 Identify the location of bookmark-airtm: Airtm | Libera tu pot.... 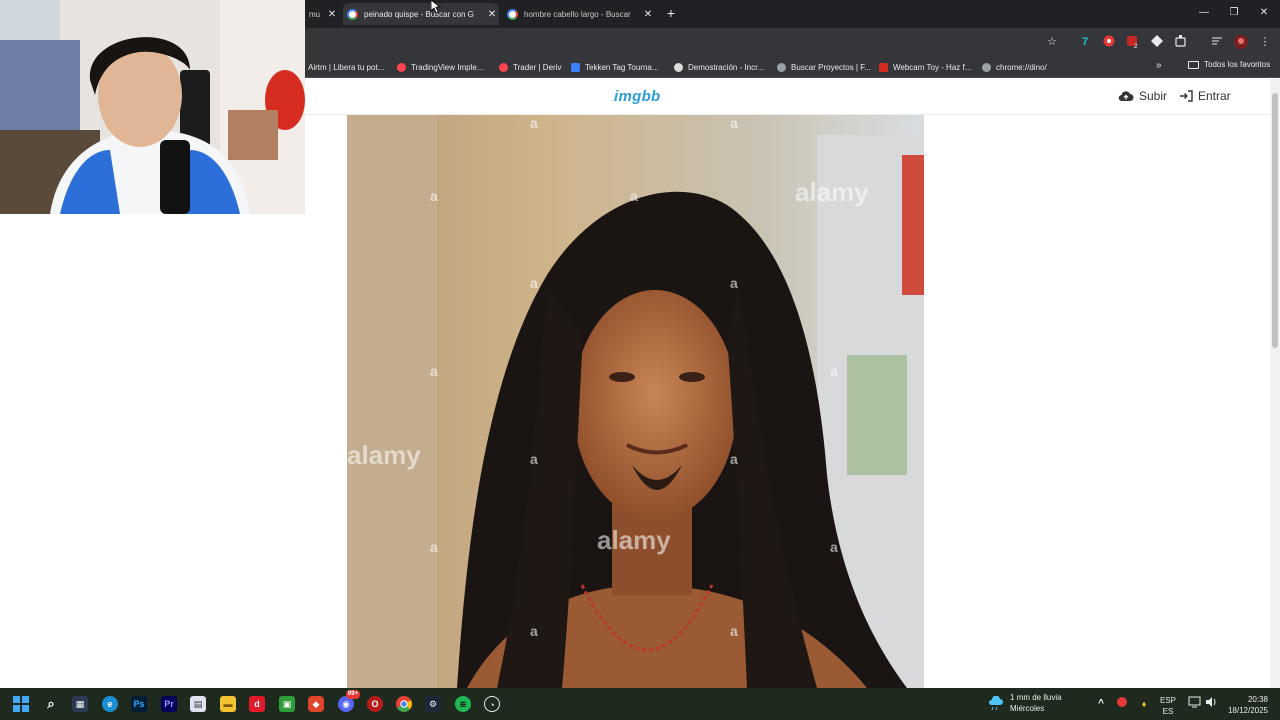
(346, 67).